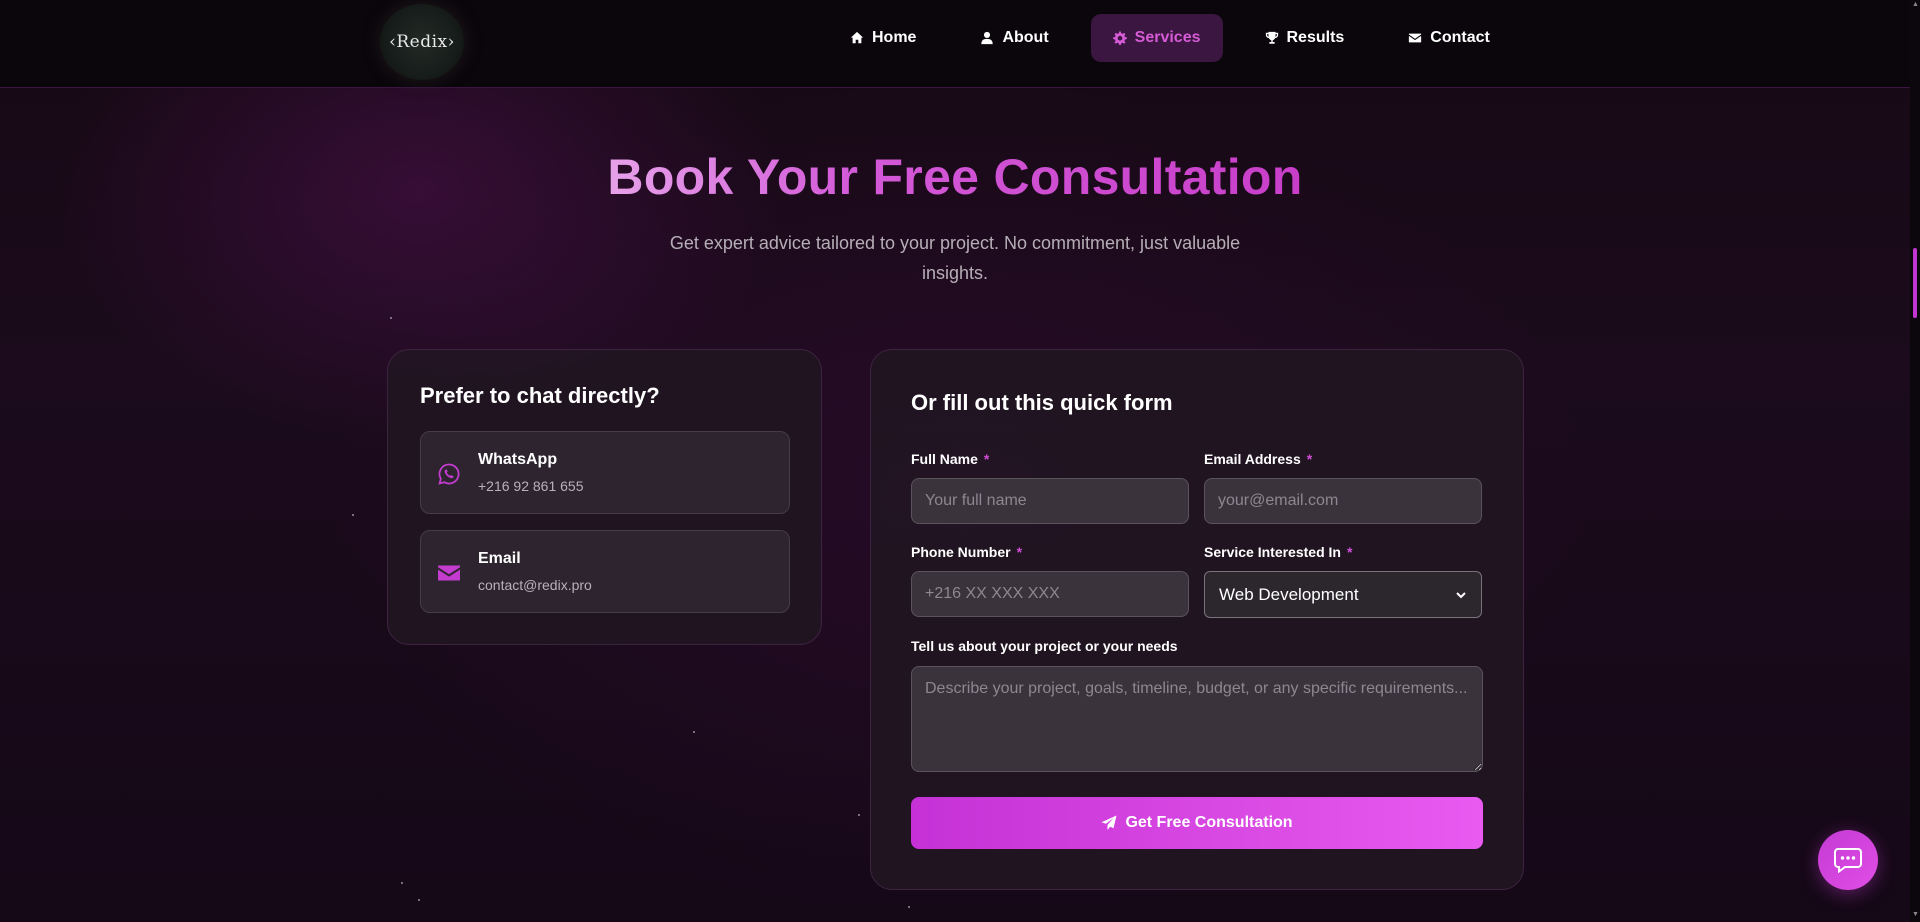  I want to click on full-name-label: Full Name *, so click(950, 459).